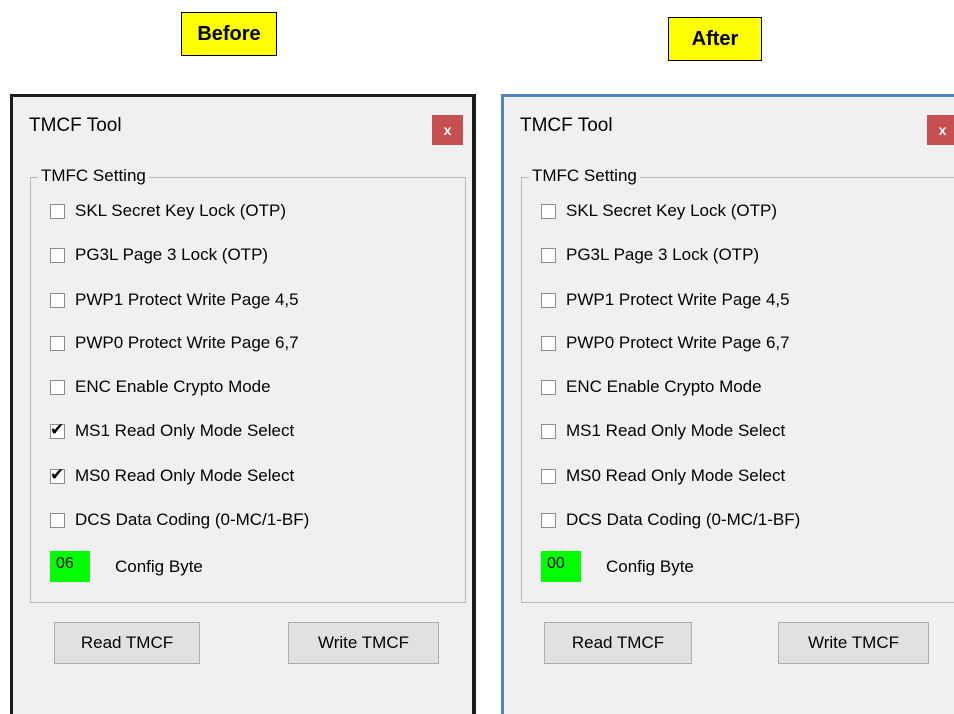 This screenshot has height=714, width=954. I want to click on config-byte-value: 00, so click(561, 566).